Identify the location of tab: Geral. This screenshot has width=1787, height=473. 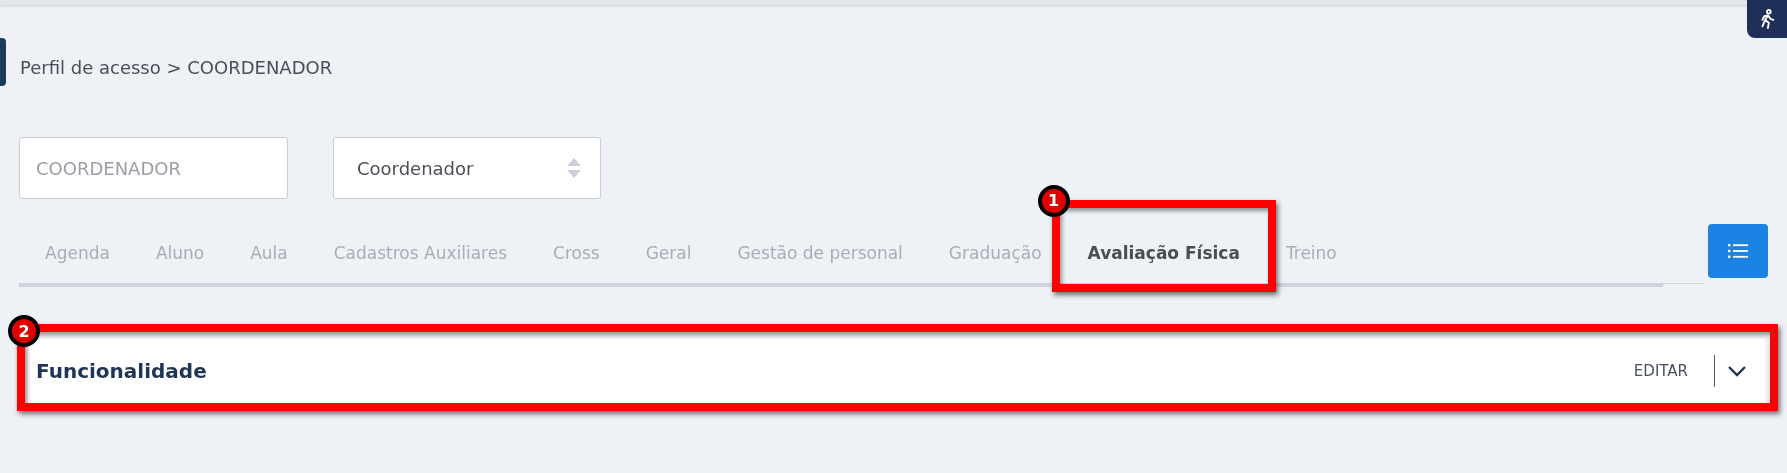
(668, 252).